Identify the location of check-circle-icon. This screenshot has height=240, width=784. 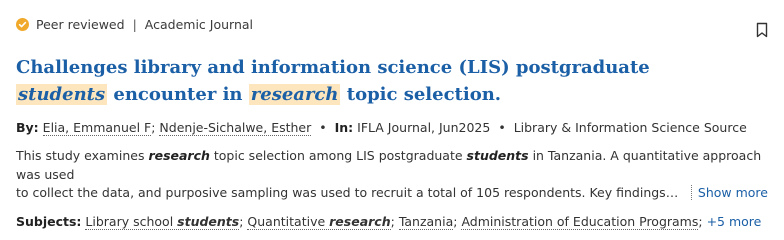
(22, 24).